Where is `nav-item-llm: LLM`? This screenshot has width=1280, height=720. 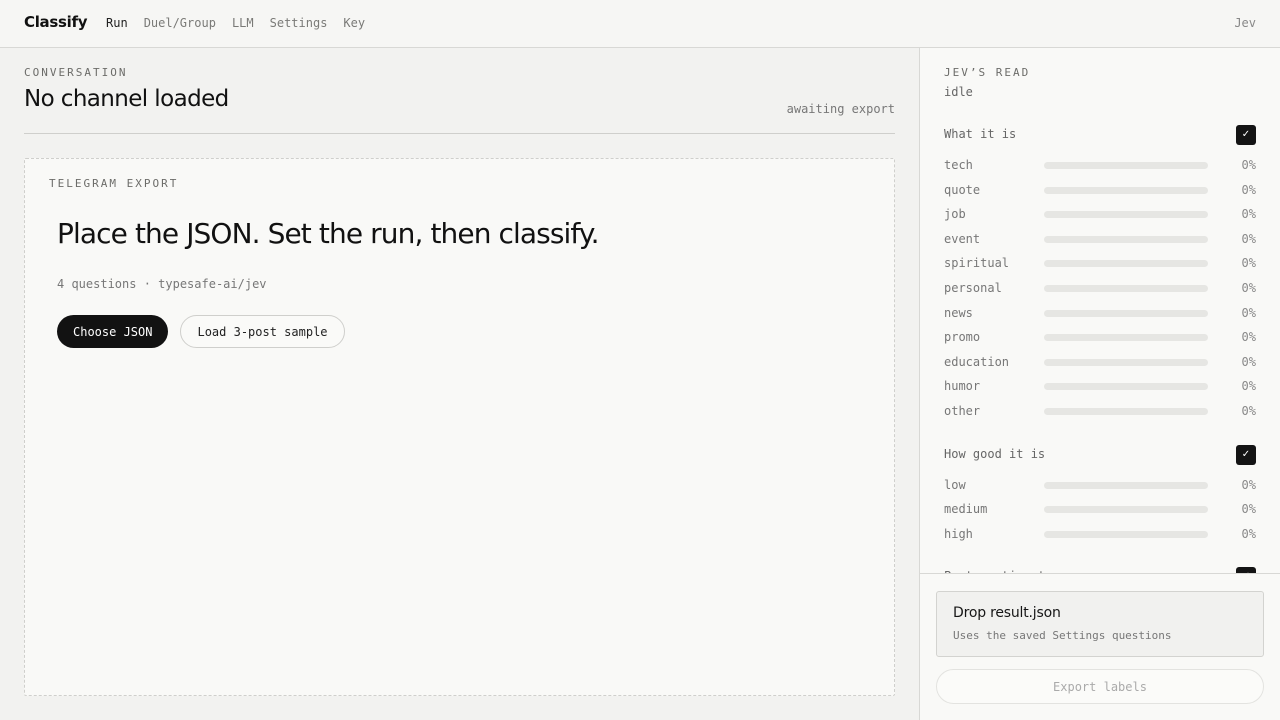 nav-item-llm: LLM is located at coordinates (243, 23).